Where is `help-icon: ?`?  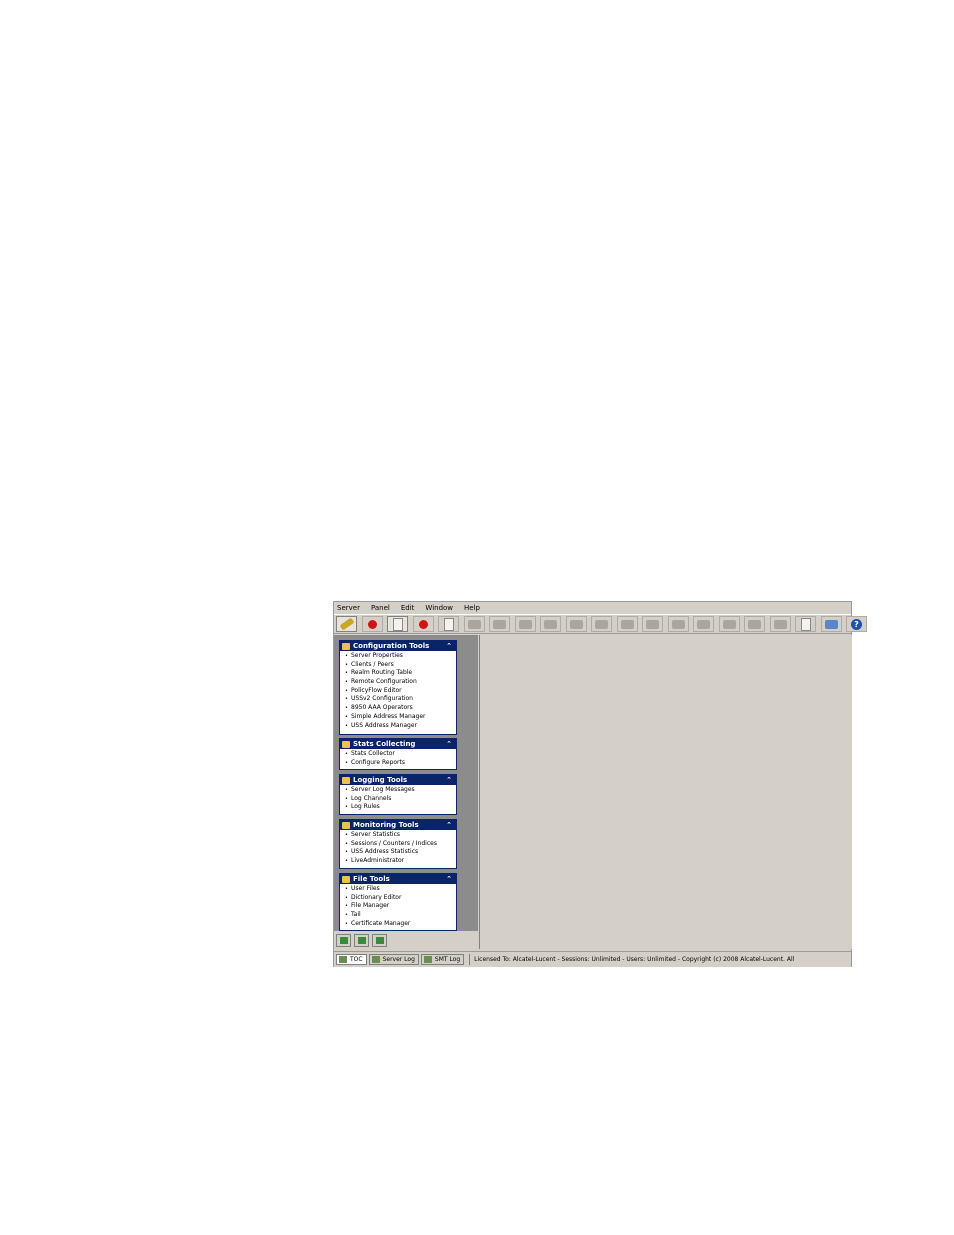 help-icon: ? is located at coordinates (856, 624).